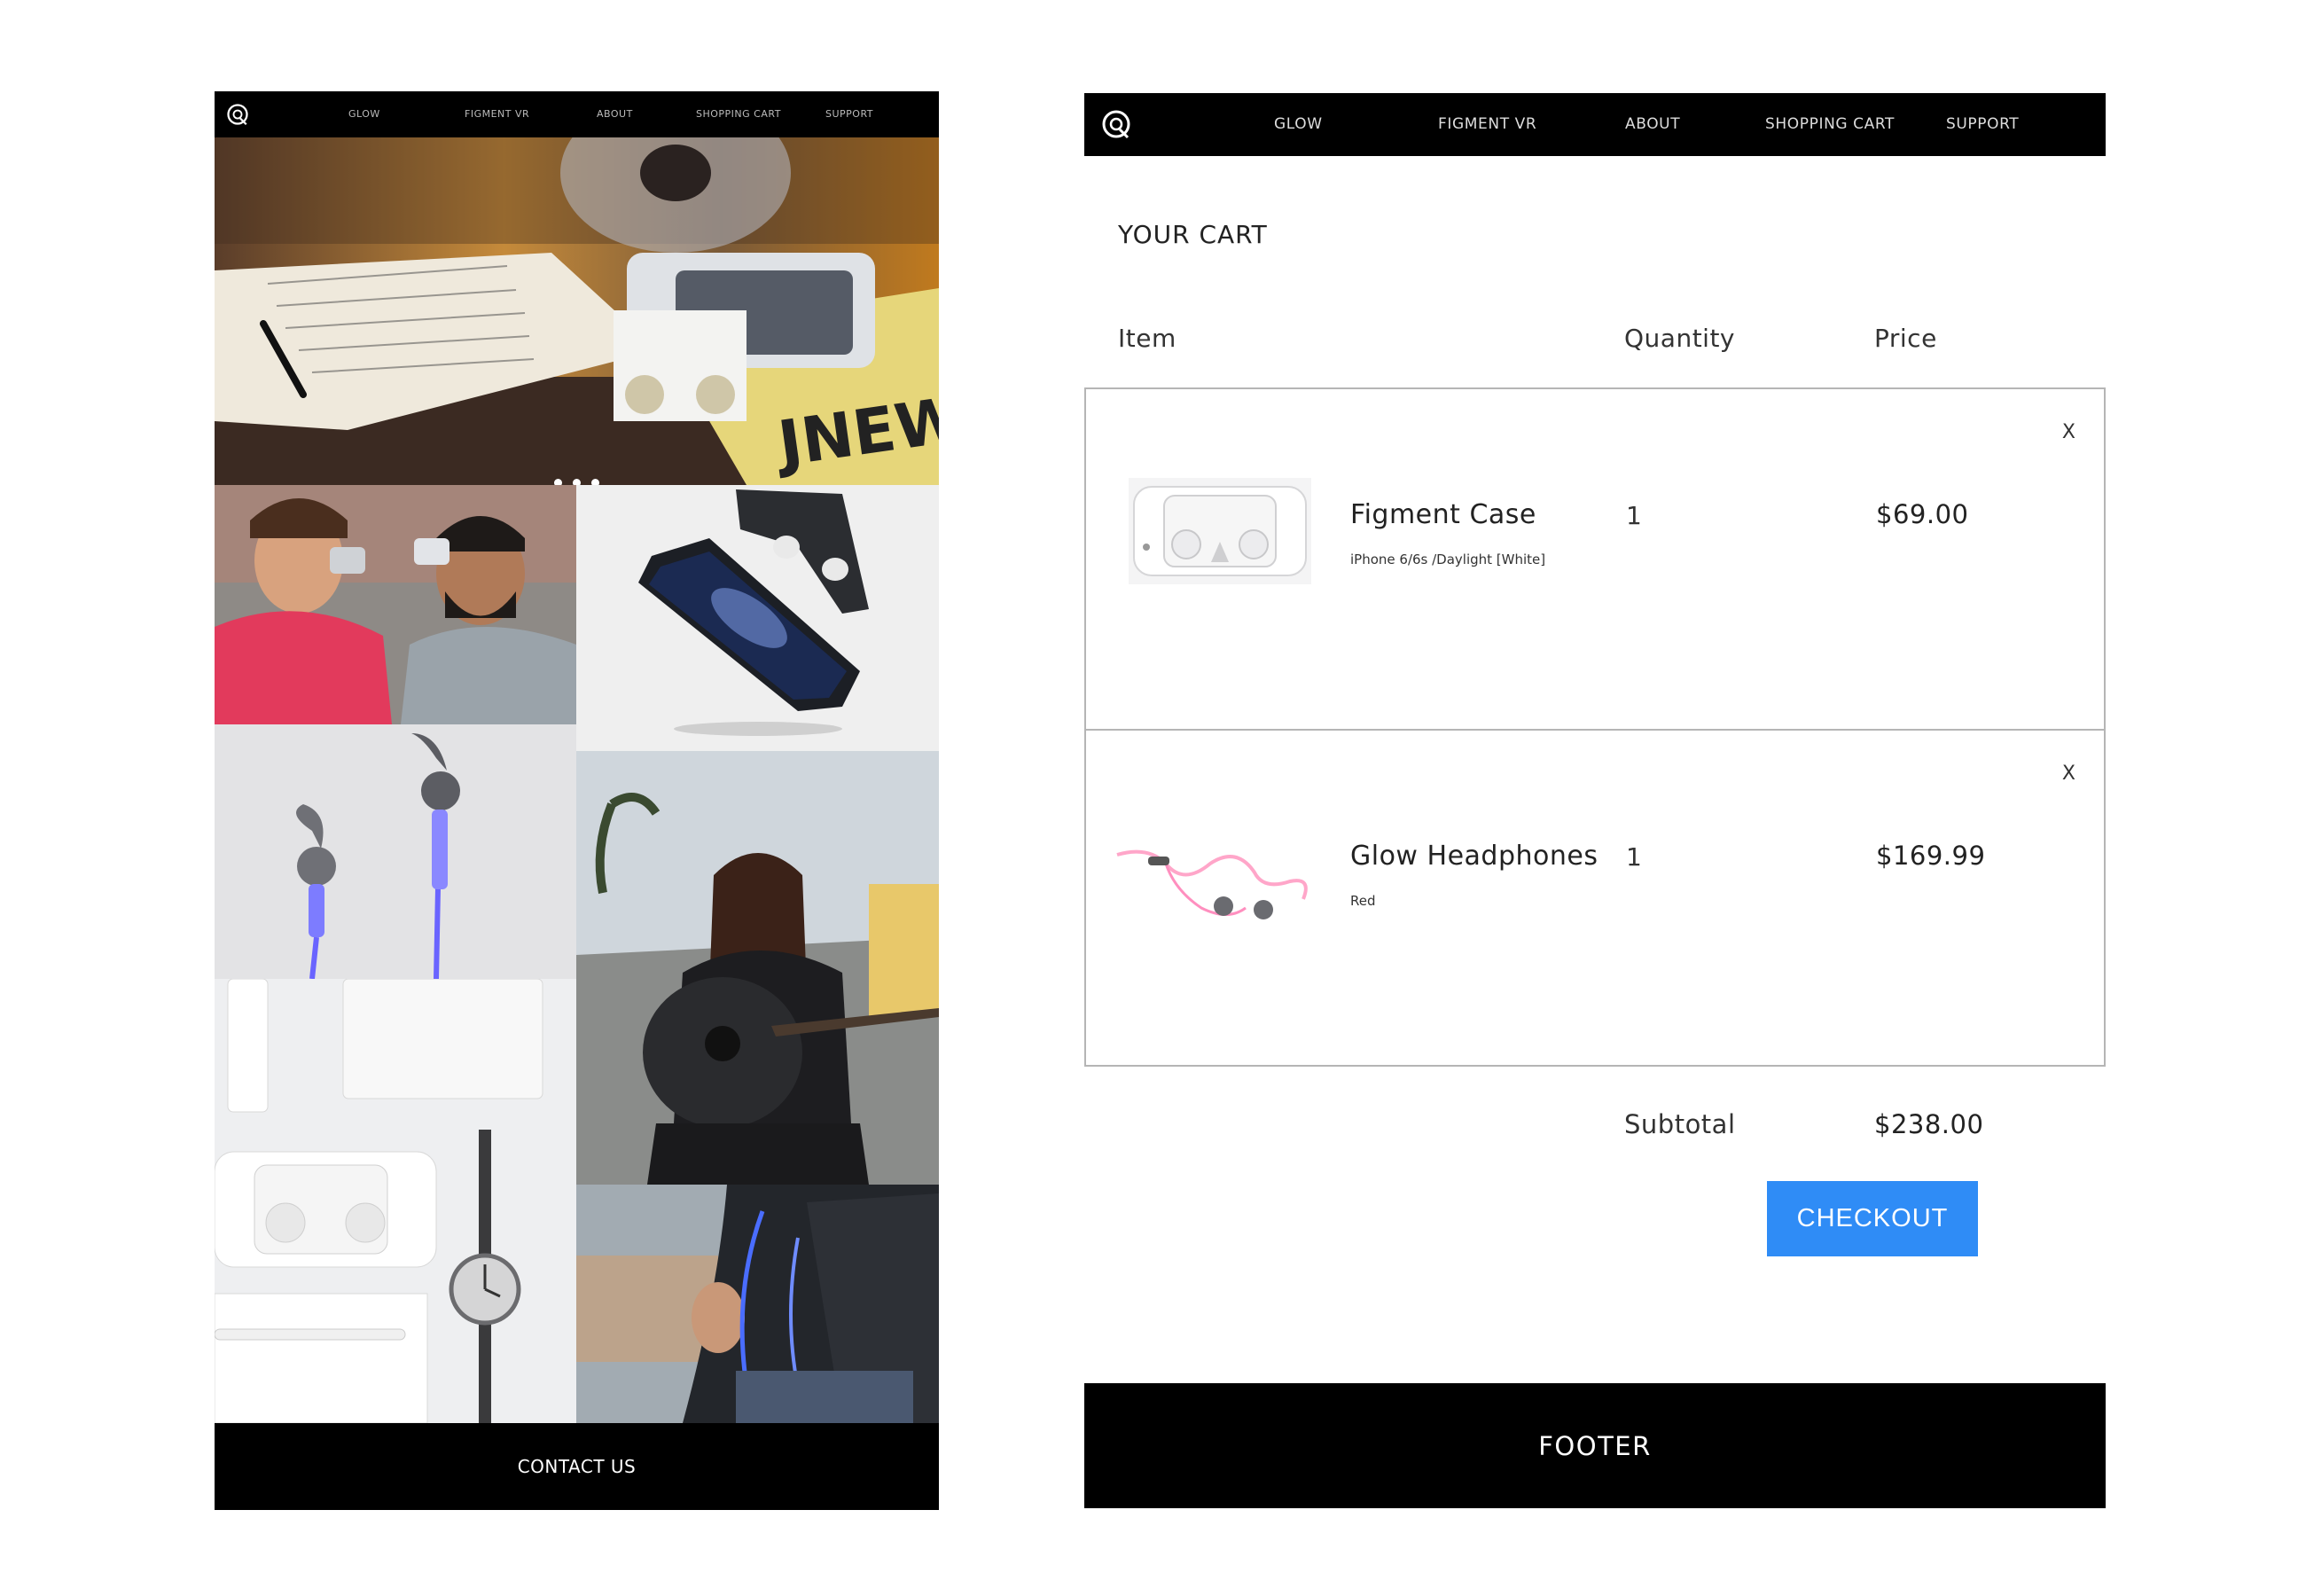 The image size is (2306, 1596). I want to click on gallery-photo-man-headphones, so click(757, 1304).